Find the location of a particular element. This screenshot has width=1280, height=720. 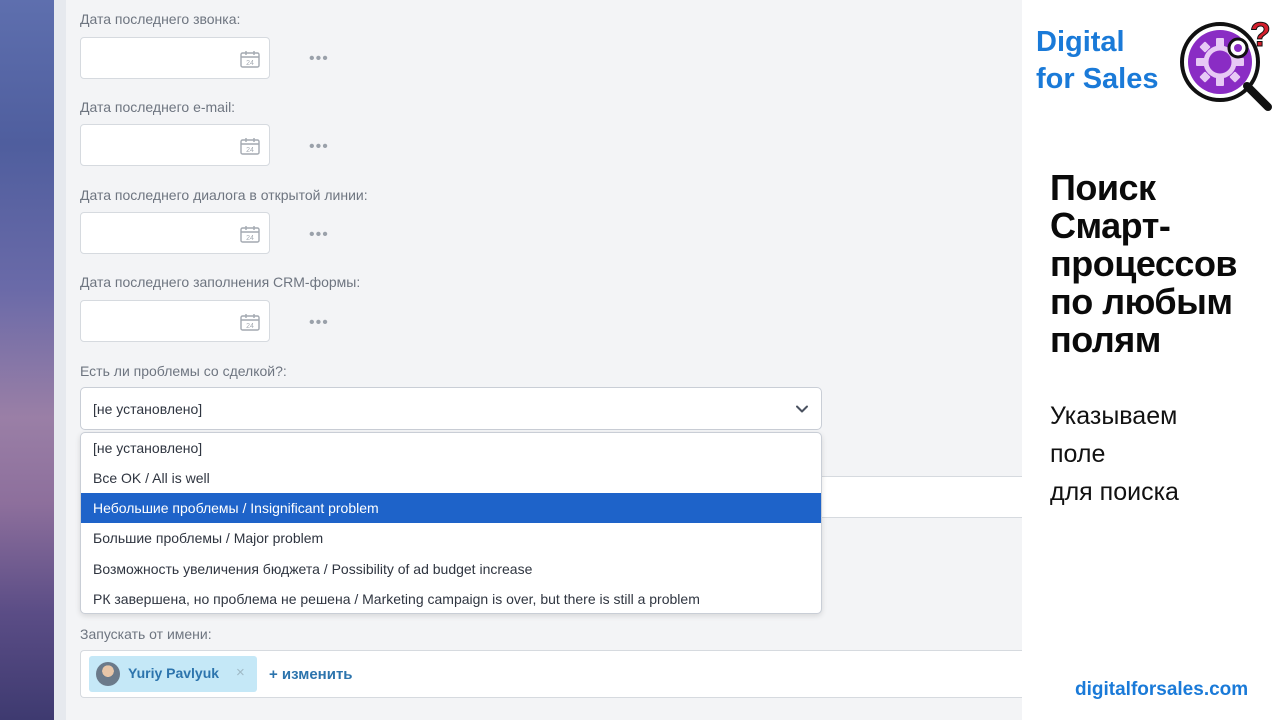

user-chip-name: Yuriy Pavlyuk is located at coordinates (174, 673).